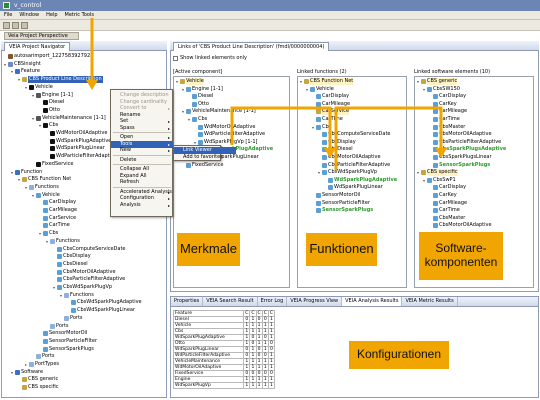 The width and height of the screenshot is (540, 400). Describe the element at coordinates (51, 102) in the screenshot. I see `tree-item: Diesel` at that location.